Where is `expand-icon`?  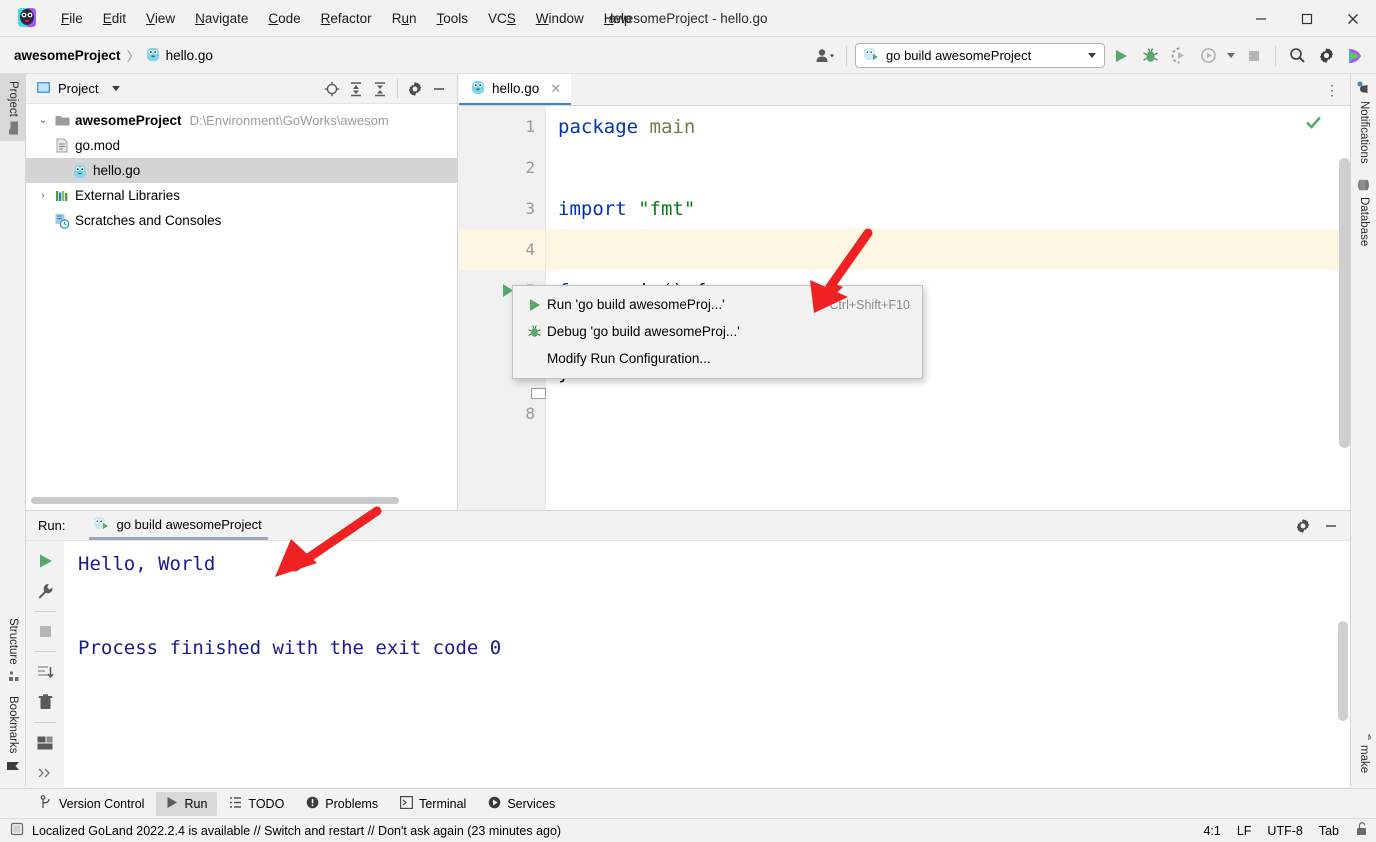 expand-icon is located at coordinates (45, 773).